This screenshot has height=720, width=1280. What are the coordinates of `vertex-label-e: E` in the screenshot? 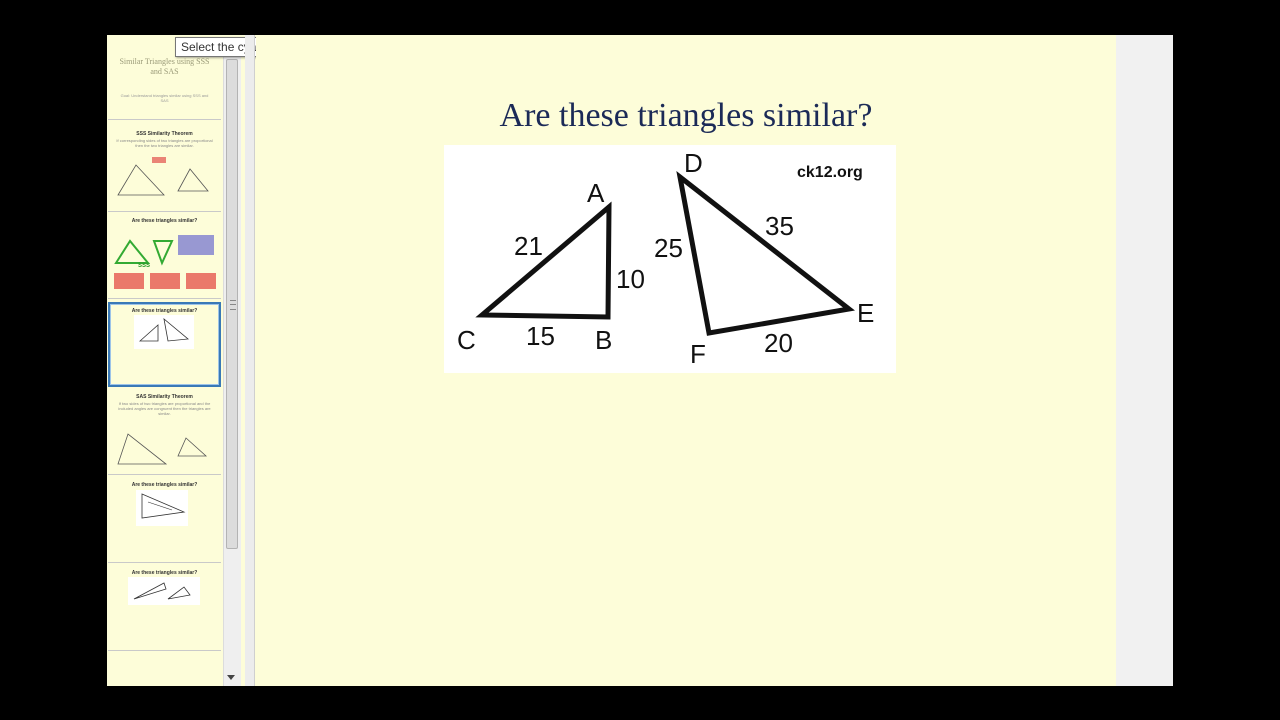 It's located at (866, 313).